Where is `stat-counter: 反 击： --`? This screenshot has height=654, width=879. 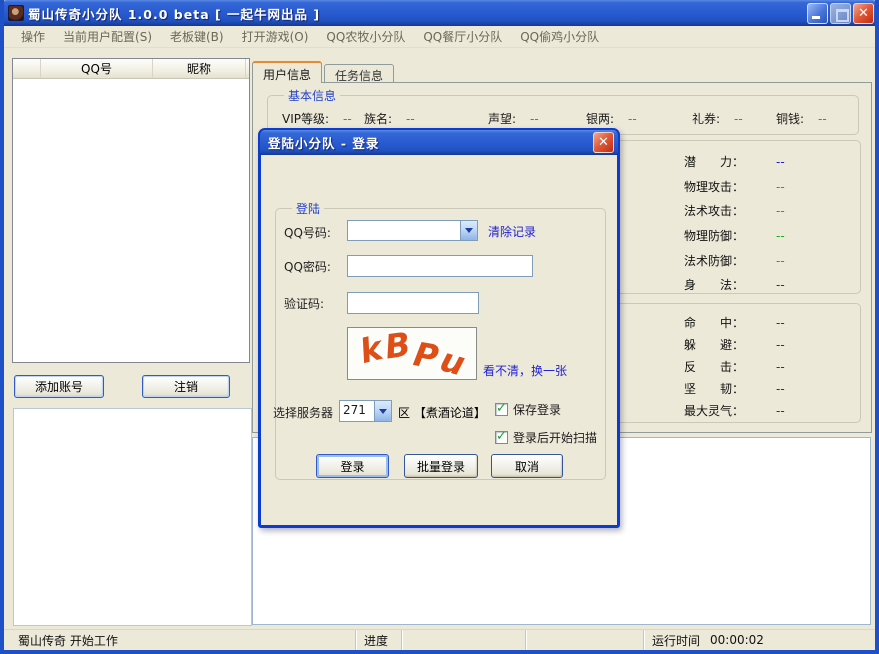 stat-counter: 反 击： -- is located at coordinates (734, 367).